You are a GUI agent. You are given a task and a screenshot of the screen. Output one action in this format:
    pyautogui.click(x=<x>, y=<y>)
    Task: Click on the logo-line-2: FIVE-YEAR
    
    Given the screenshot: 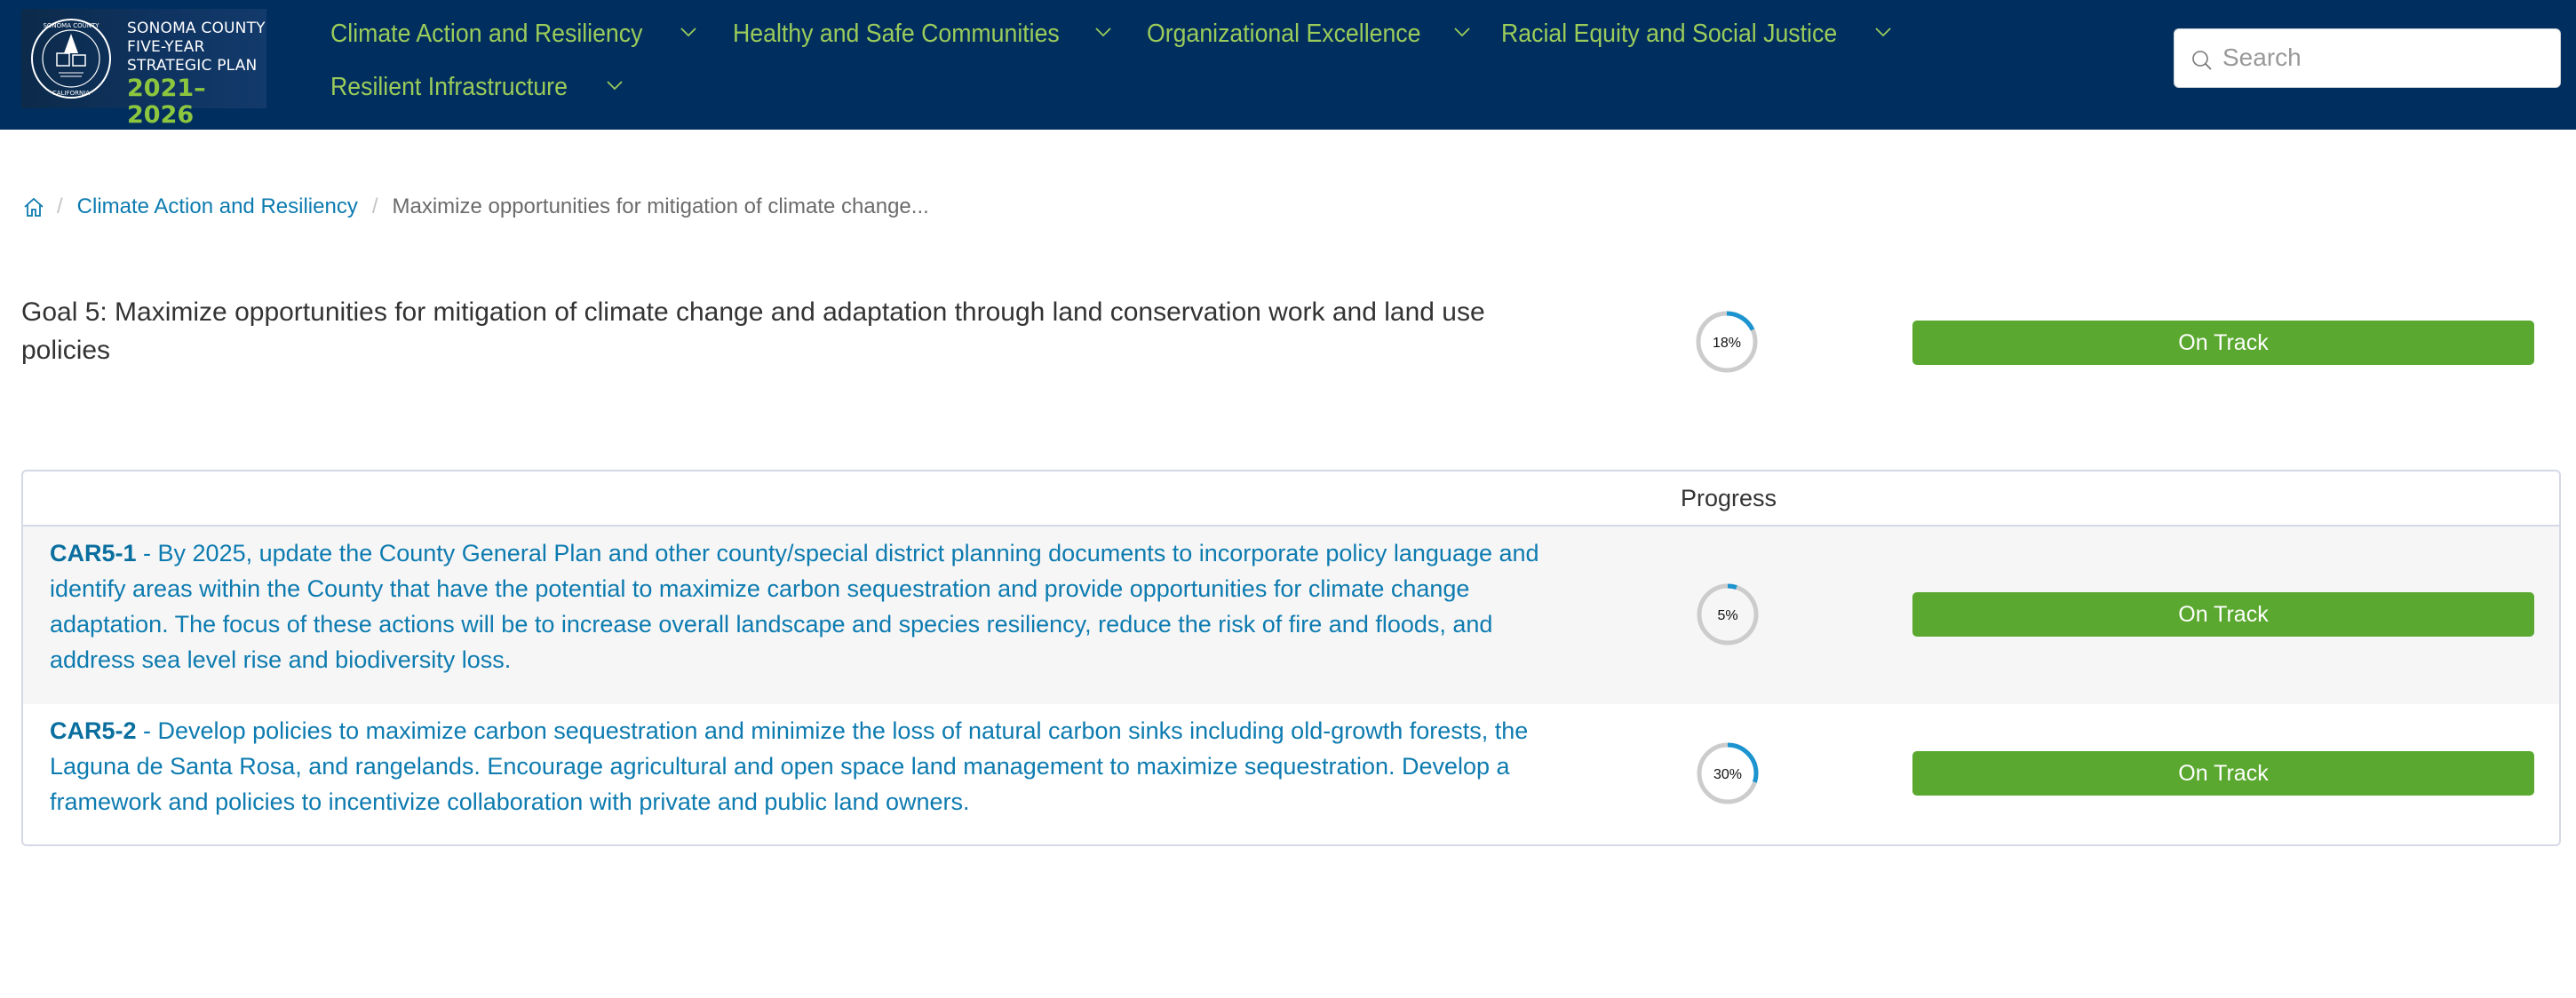 What is the action you would take?
    pyautogui.click(x=166, y=47)
    